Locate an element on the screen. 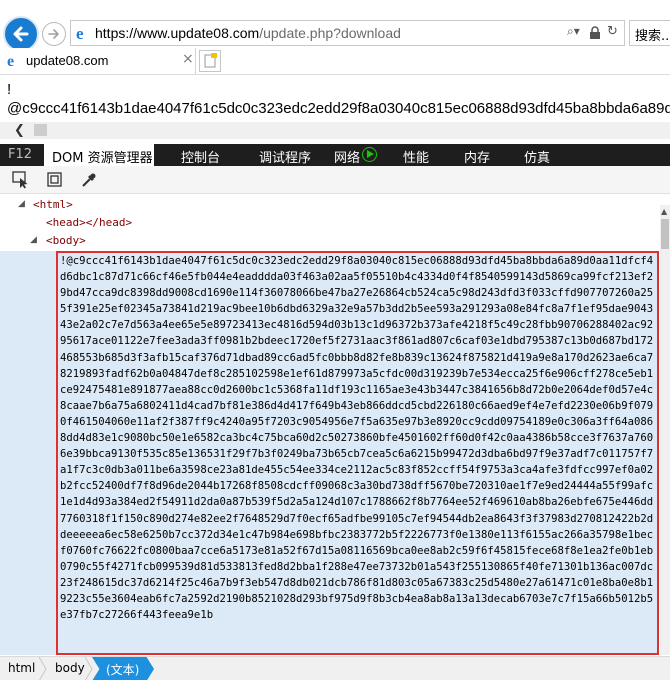 The image size is (670, 680). url-host: https://www.update08.com is located at coordinates (177, 33).